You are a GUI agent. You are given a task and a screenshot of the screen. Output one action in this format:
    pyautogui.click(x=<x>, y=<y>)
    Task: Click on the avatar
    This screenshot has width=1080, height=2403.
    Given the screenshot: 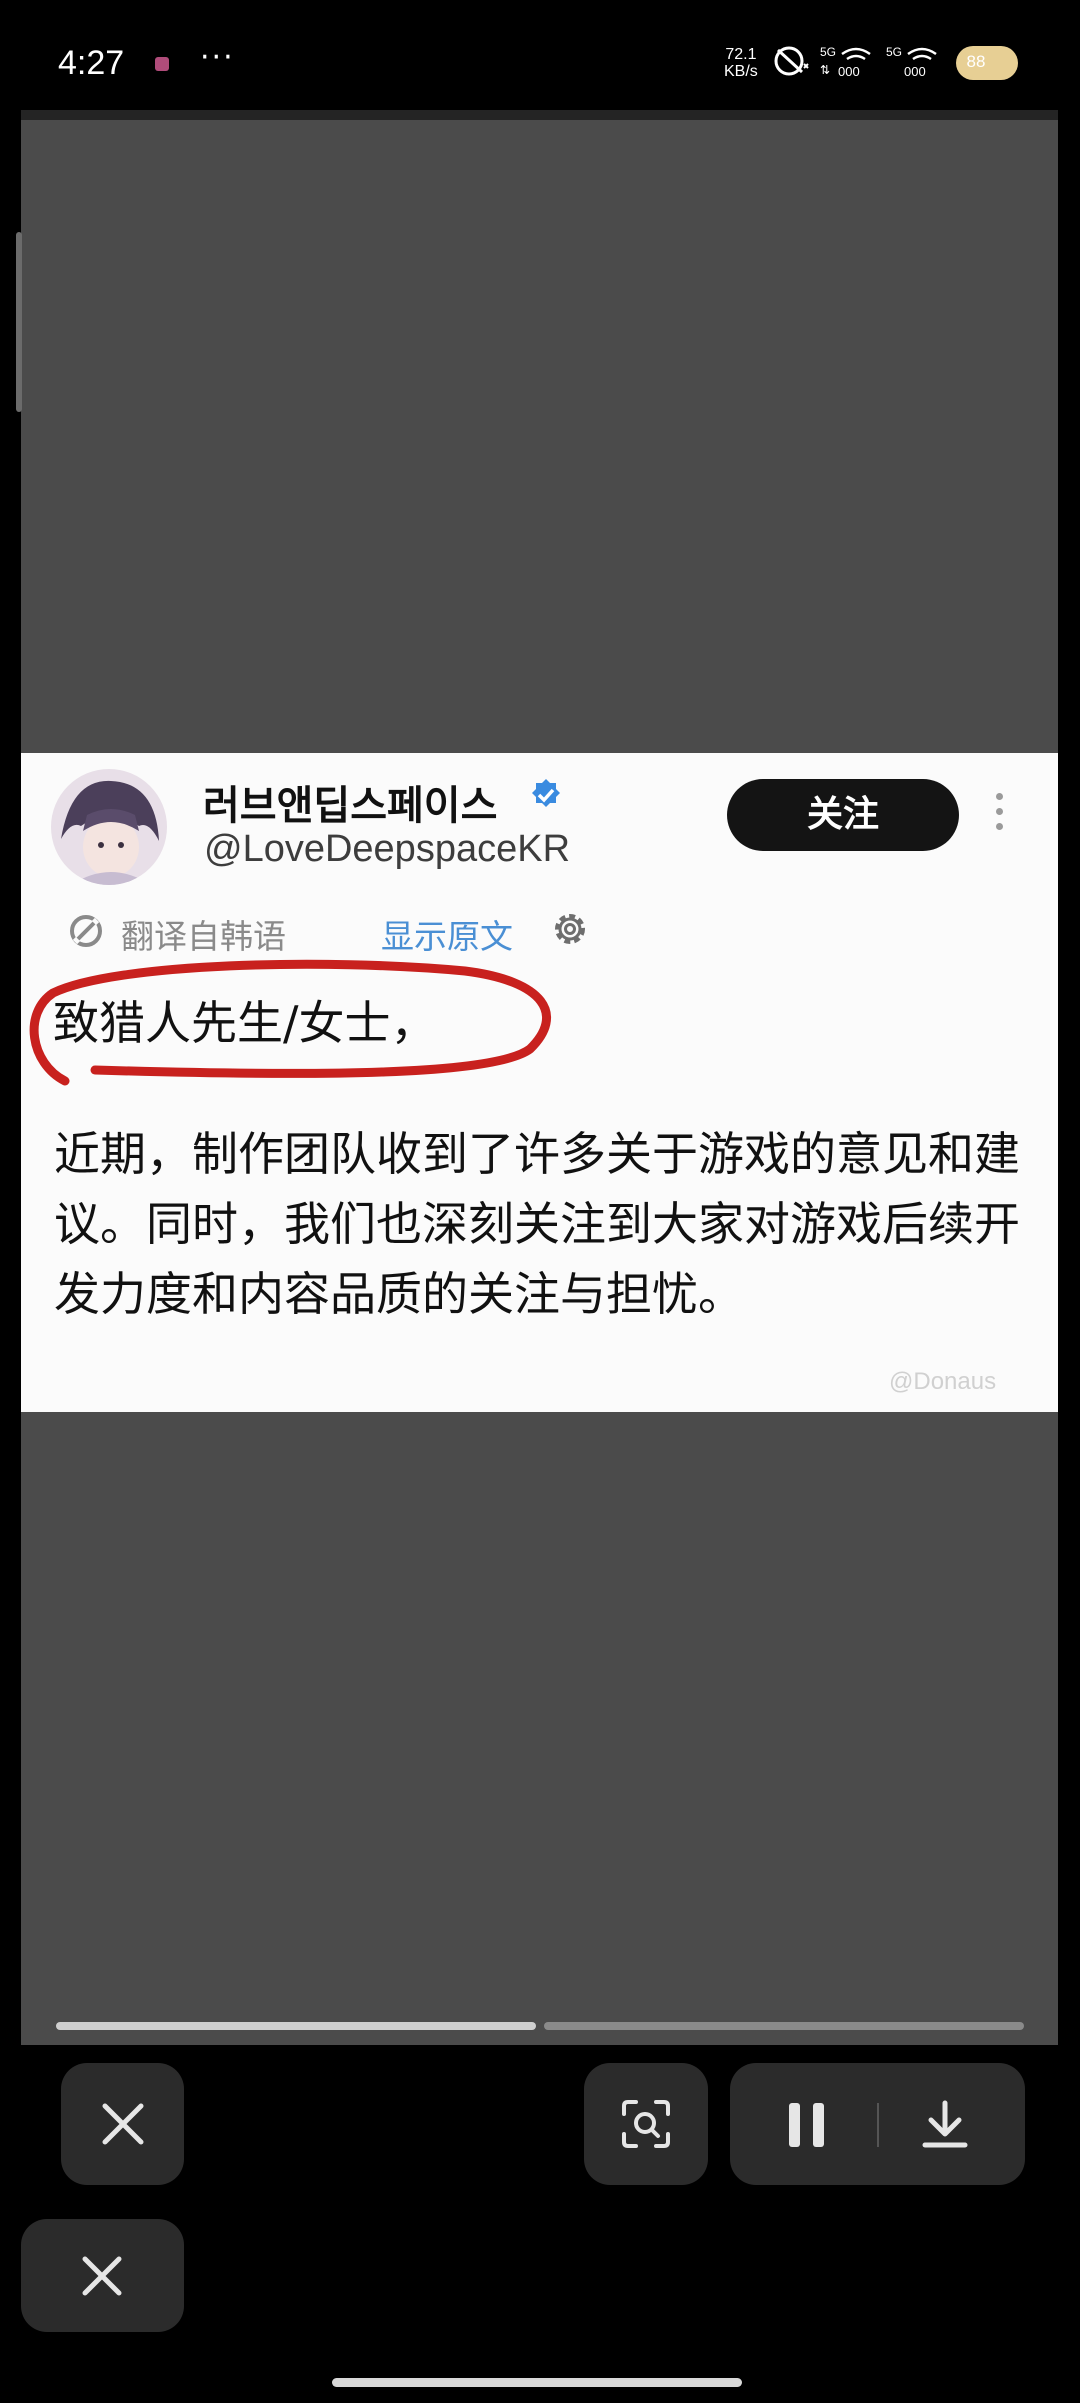 What is the action you would take?
    pyautogui.click(x=109, y=827)
    